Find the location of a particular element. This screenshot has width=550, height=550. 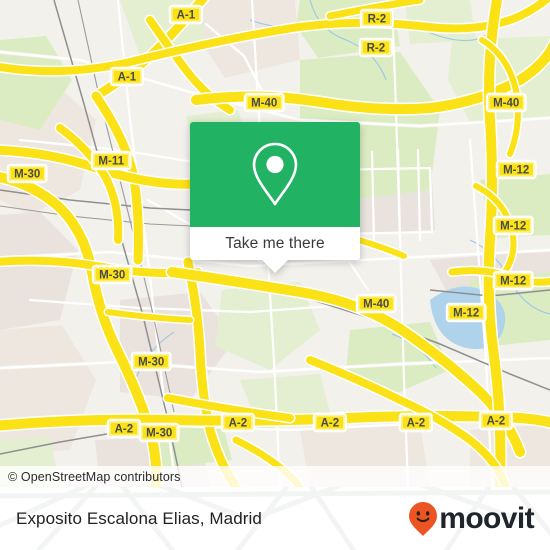

location-pin-icon is located at coordinates (275, 173).